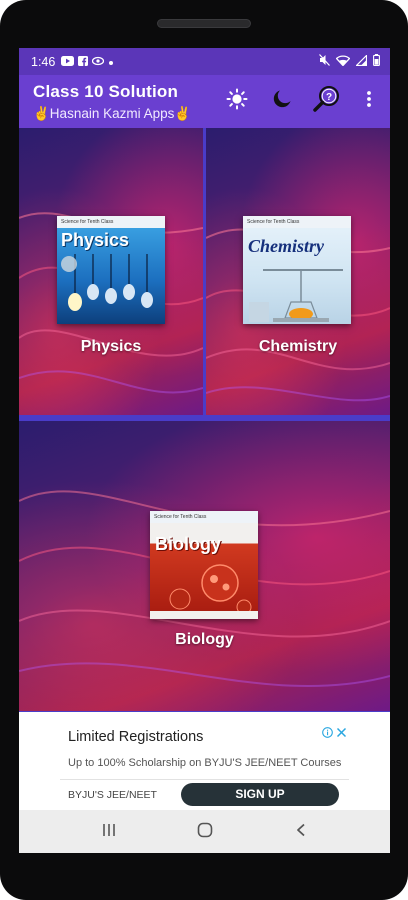 This screenshot has height=900, width=408. I want to click on ad-close-icon, so click(341, 734).